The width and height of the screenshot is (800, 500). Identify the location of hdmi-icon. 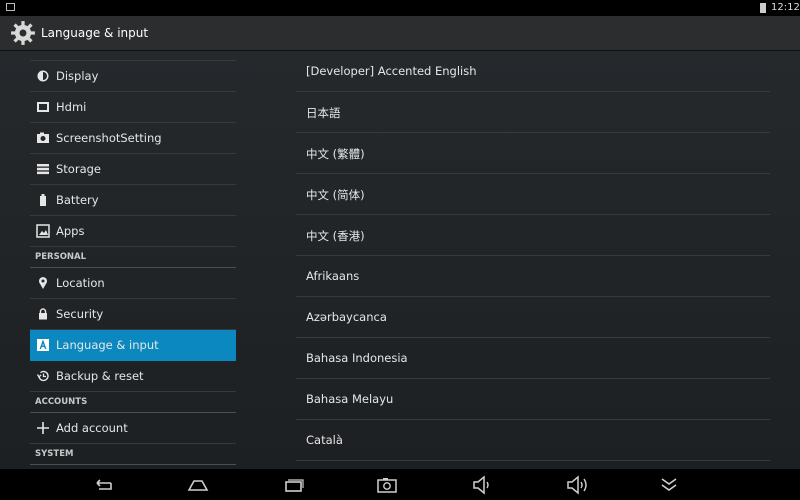
(43, 107).